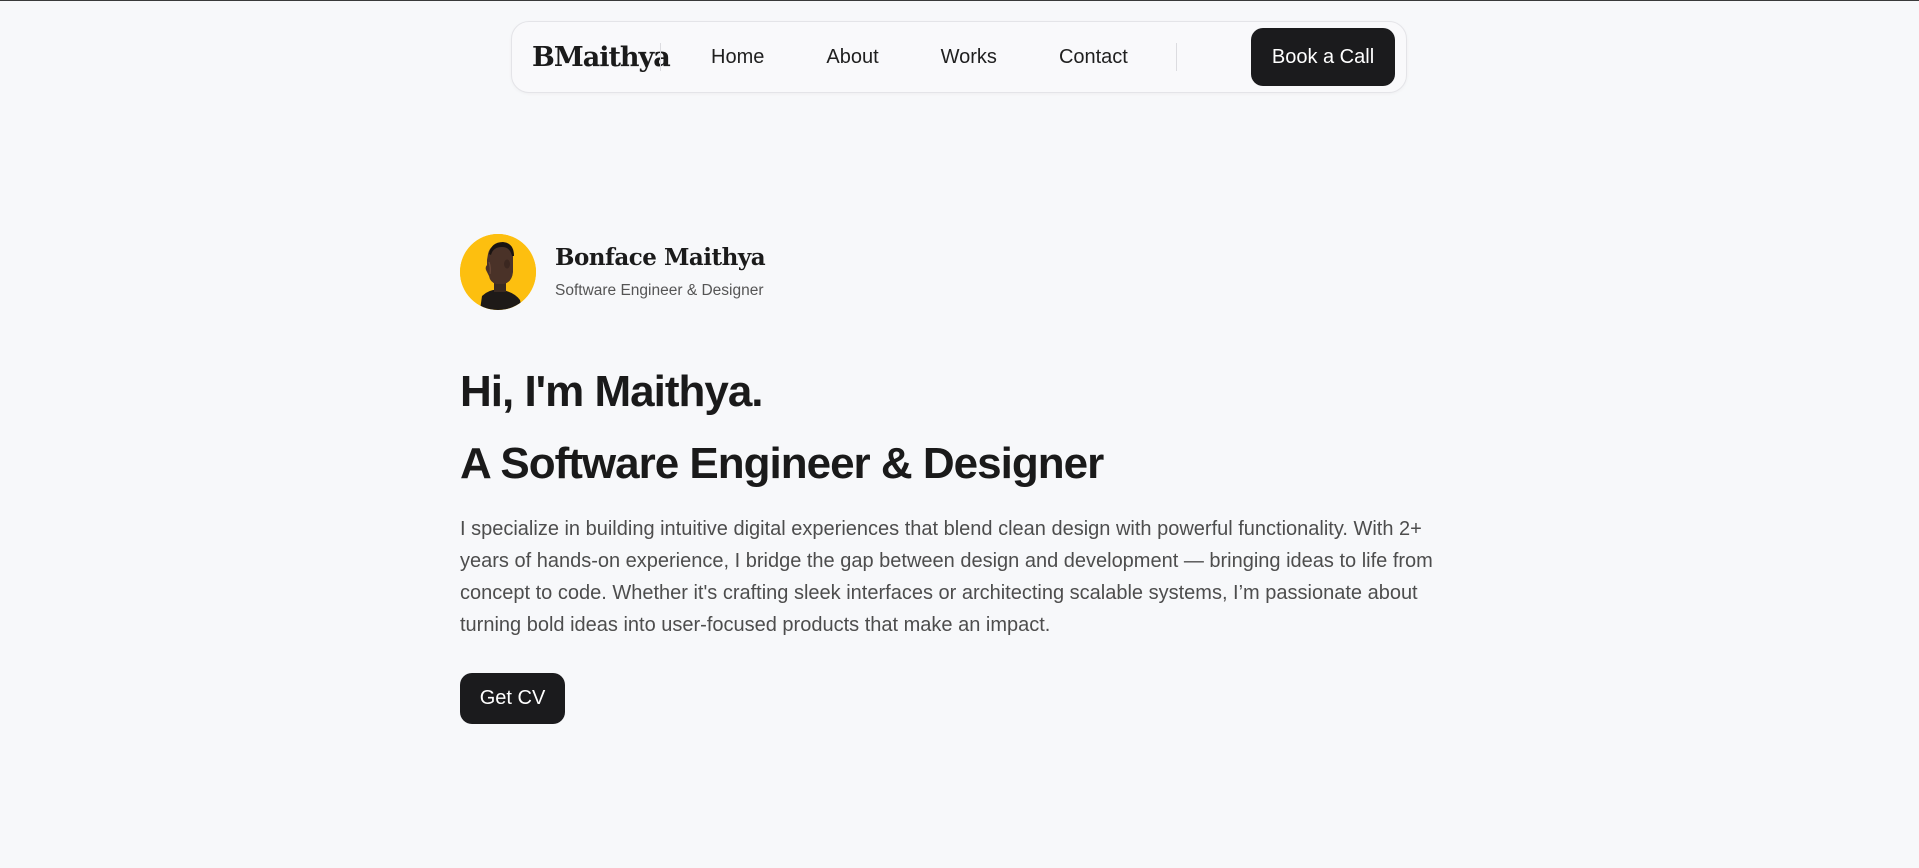 This screenshot has height=868, width=1919. I want to click on book-a-call-button: Book a Call, so click(1323, 57).